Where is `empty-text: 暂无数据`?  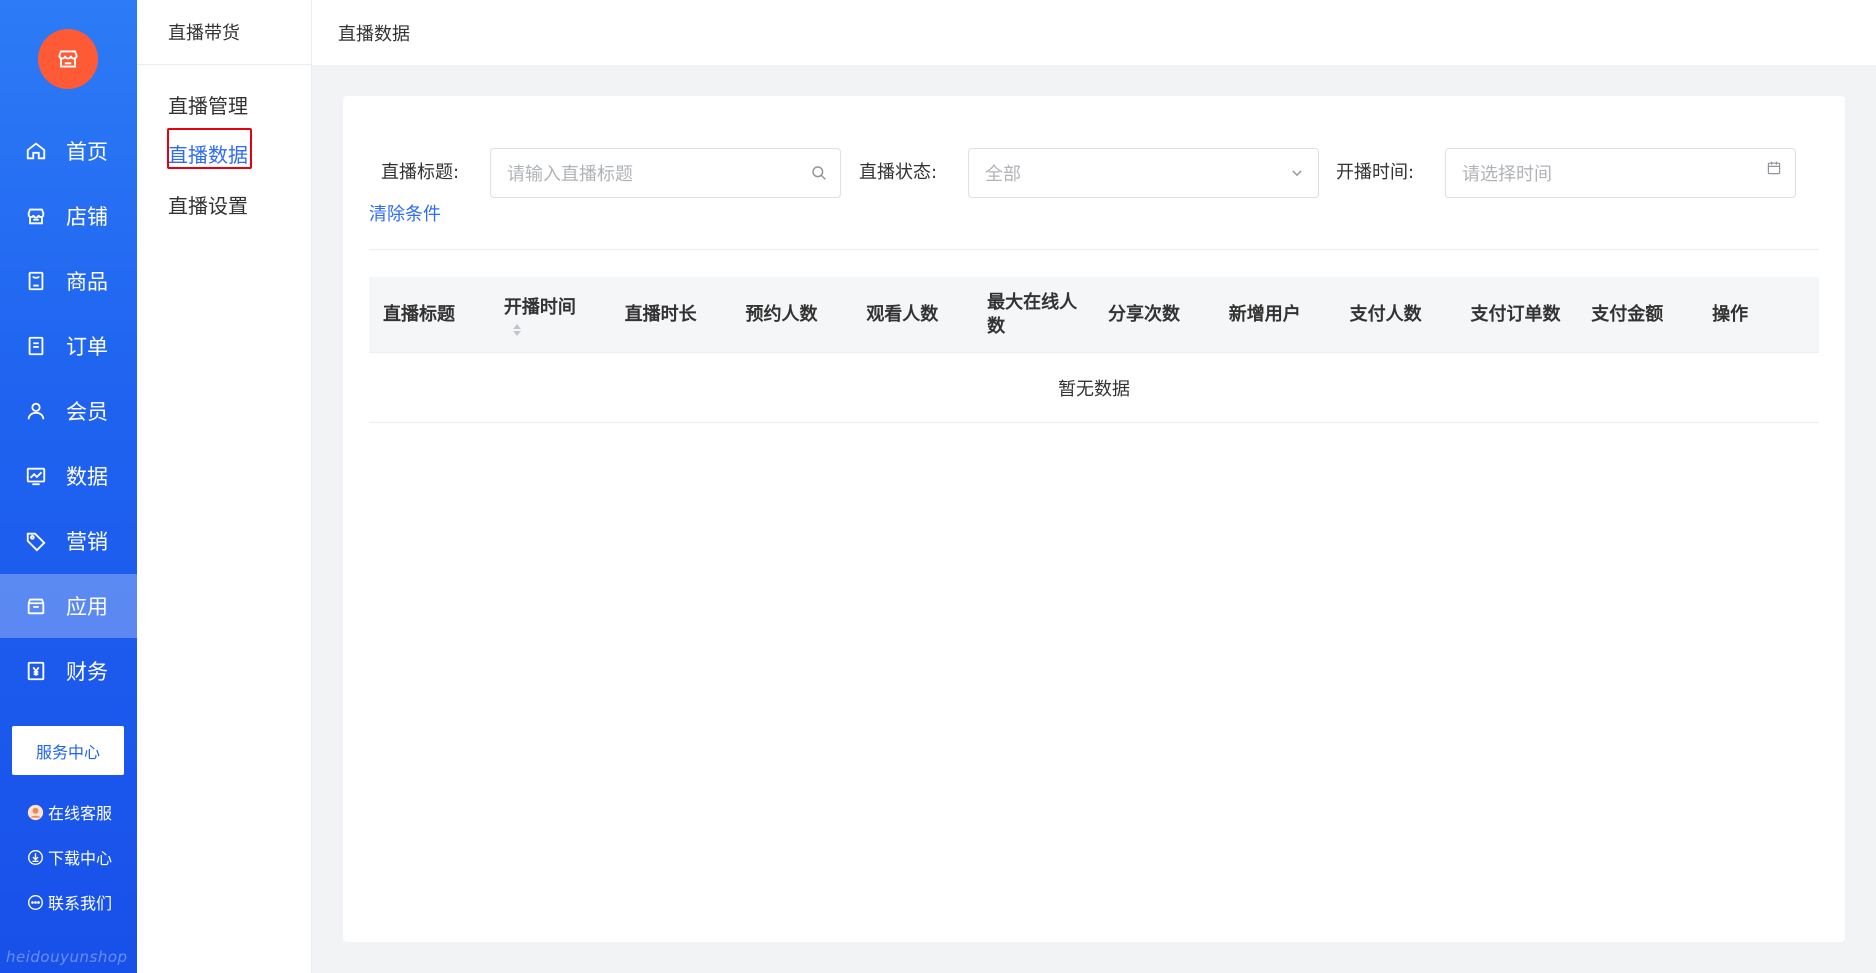
empty-text: 暂无数据 is located at coordinates (1094, 389).